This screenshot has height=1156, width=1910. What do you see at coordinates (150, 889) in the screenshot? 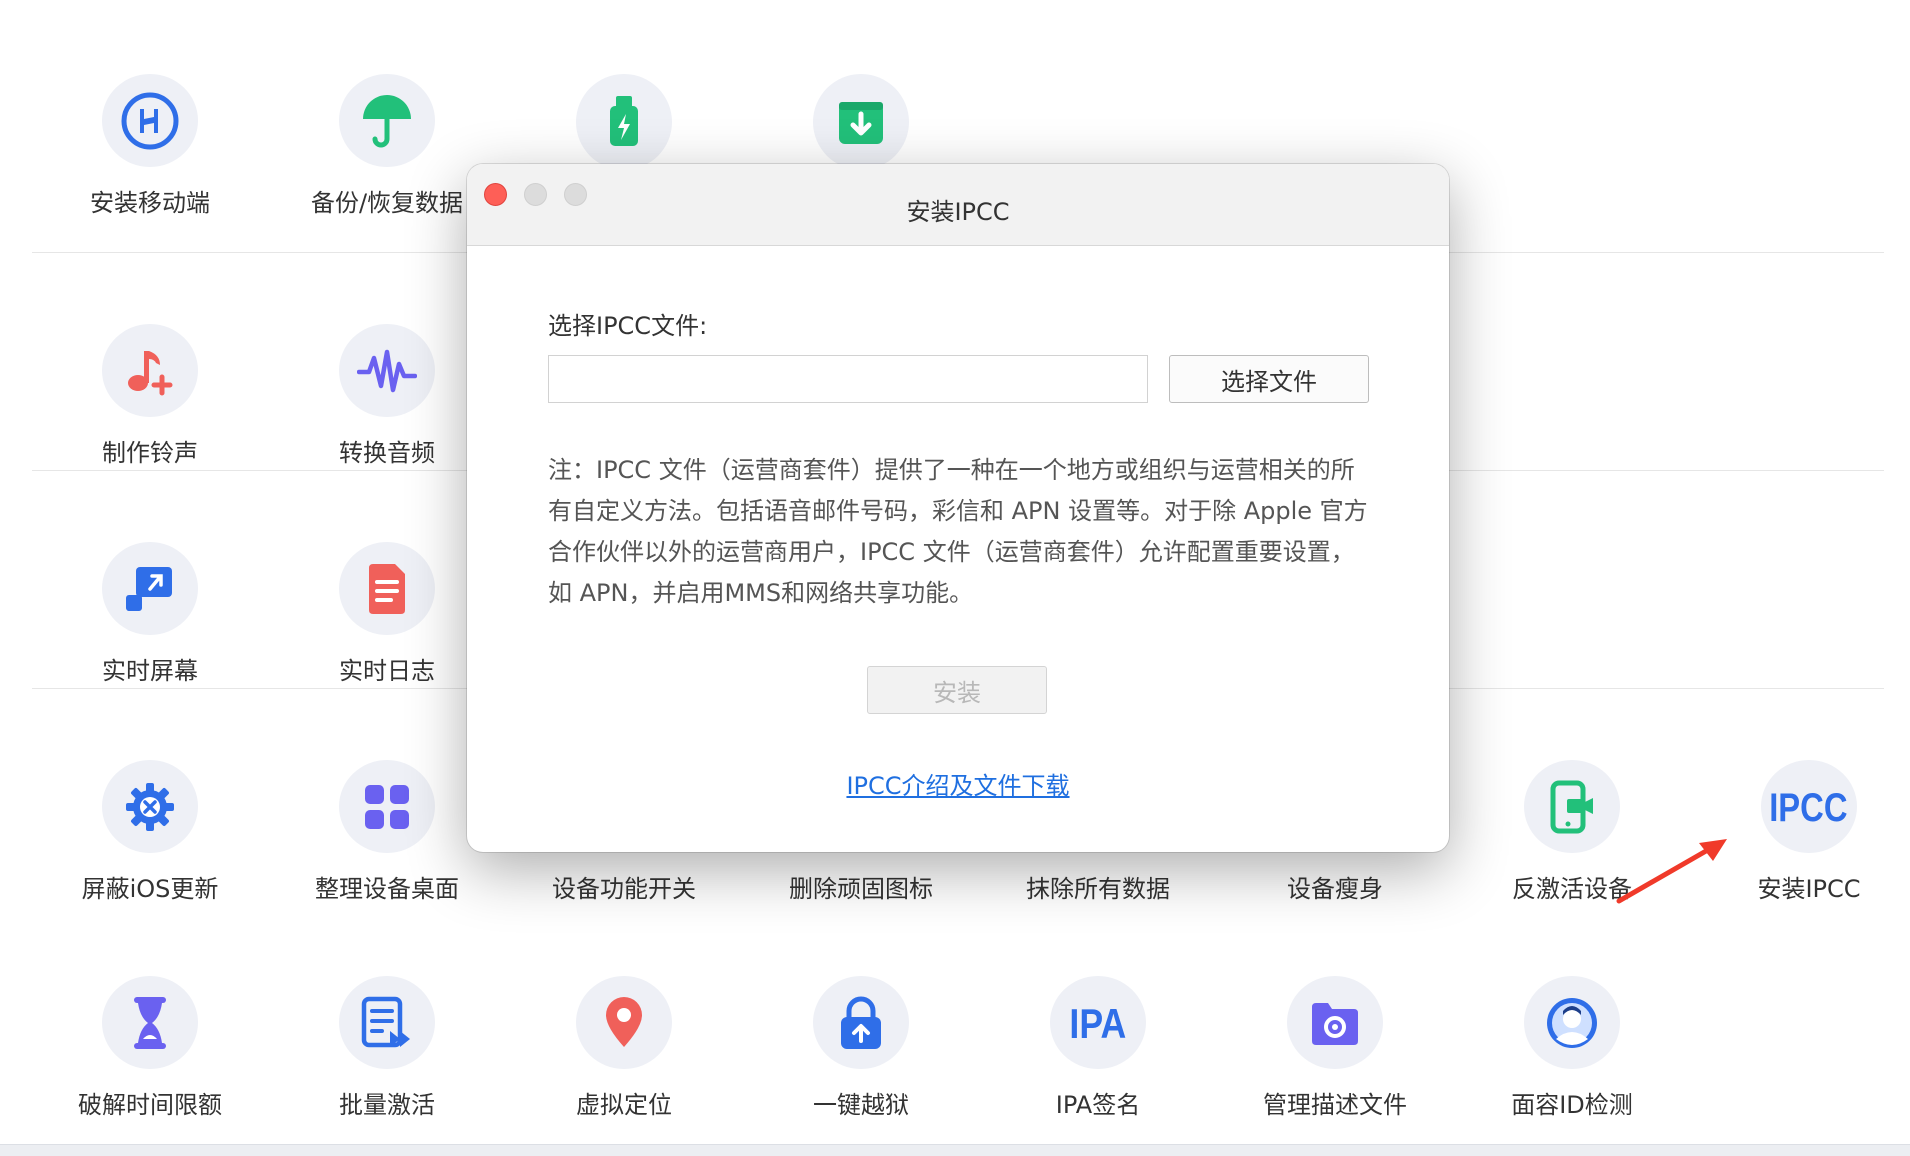
I see `tool-label: 屏蔽iOS更新` at bounding box center [150, 889].